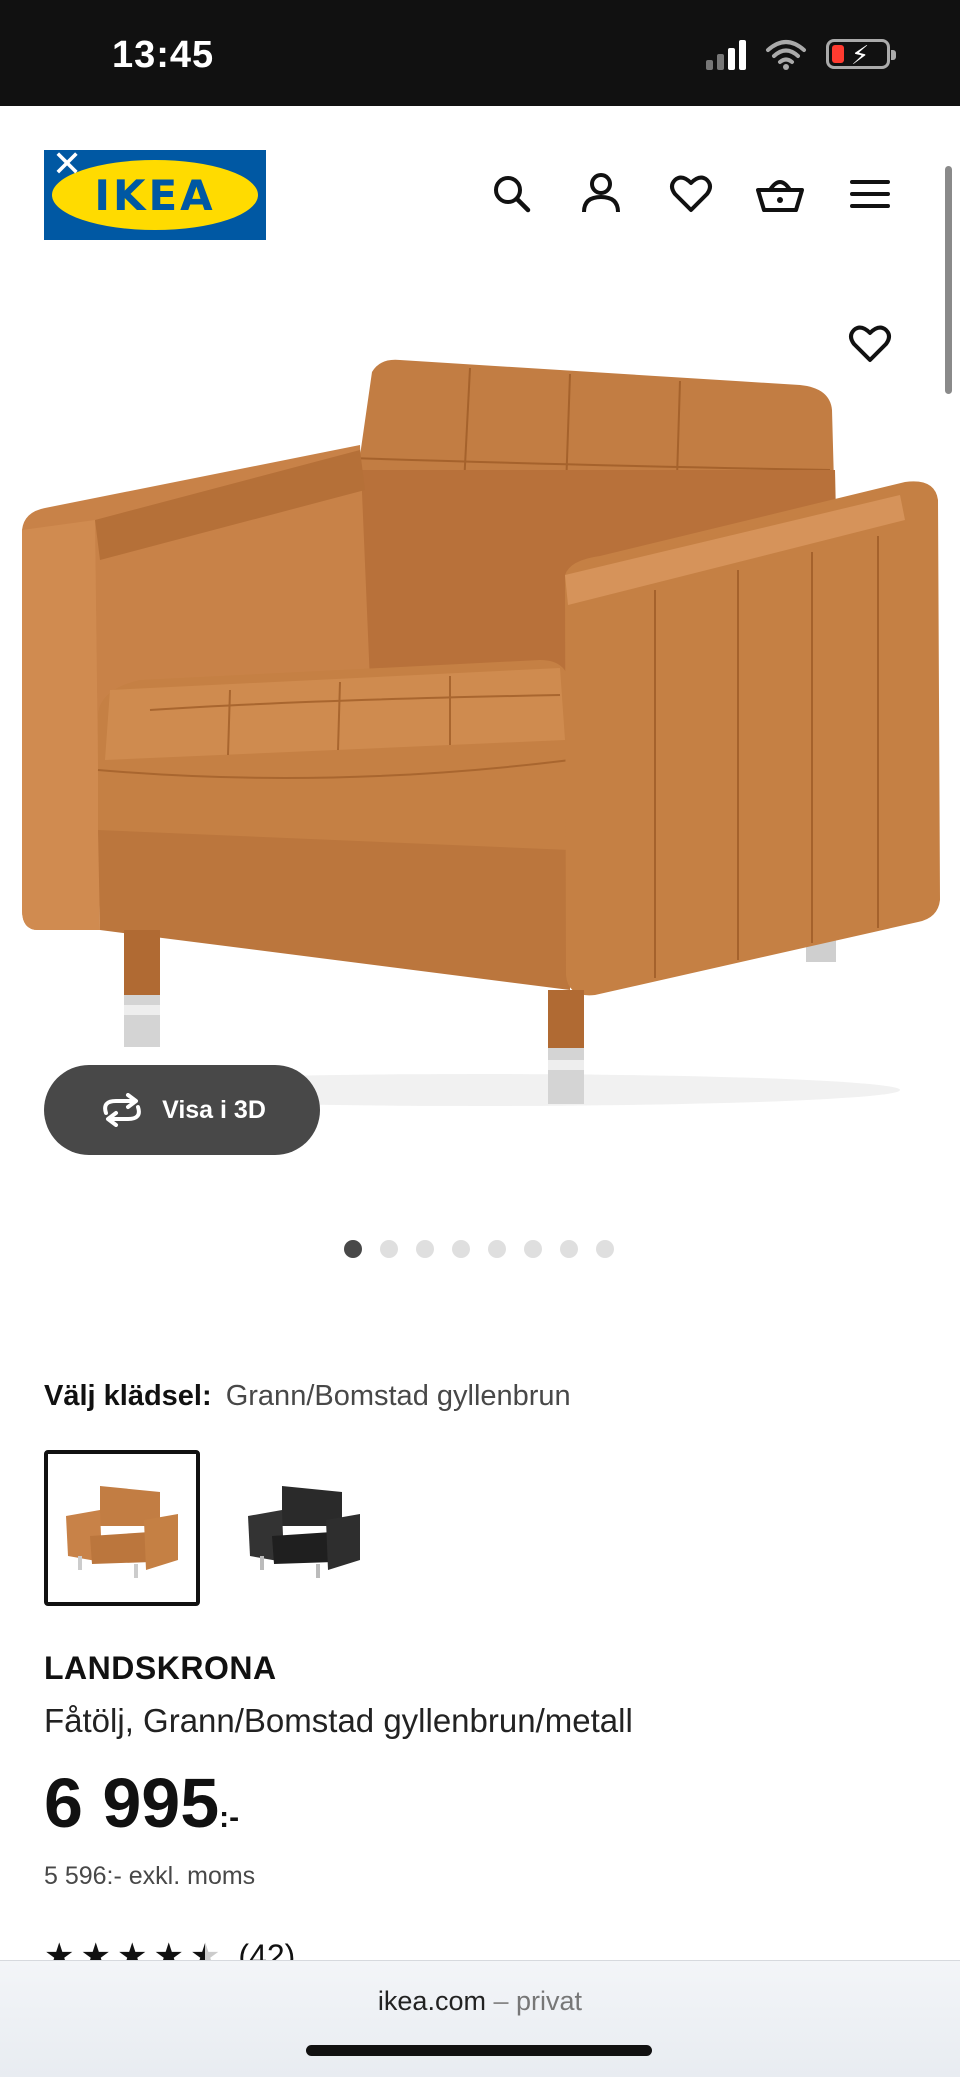  I want to click on status-time: 13:45, so click(163, 55).